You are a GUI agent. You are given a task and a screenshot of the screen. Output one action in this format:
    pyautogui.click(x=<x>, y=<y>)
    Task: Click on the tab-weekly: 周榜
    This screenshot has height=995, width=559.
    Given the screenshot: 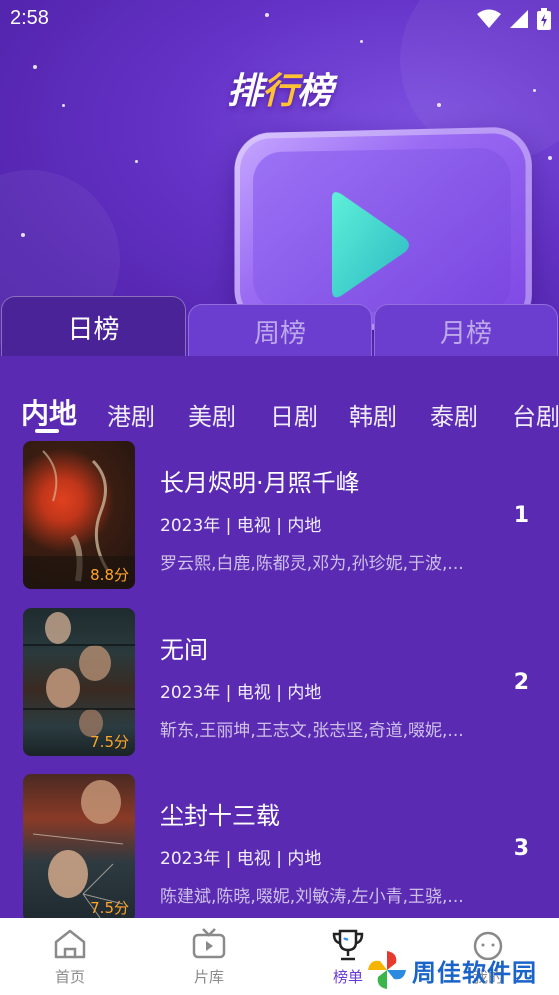 What is the action you would take?
    pyautogui.click(x=280, y=331)
    